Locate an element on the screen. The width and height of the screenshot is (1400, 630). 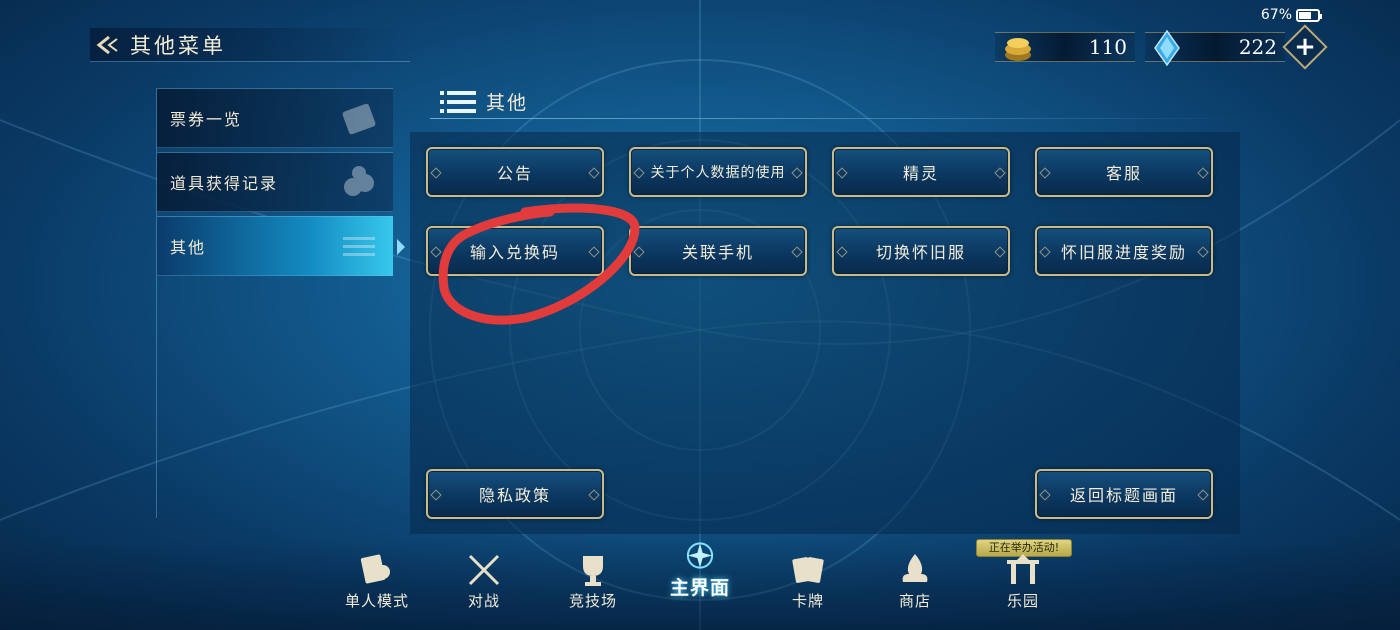
nav-main-screen: 主界面 is located at coordinates (700, 570).